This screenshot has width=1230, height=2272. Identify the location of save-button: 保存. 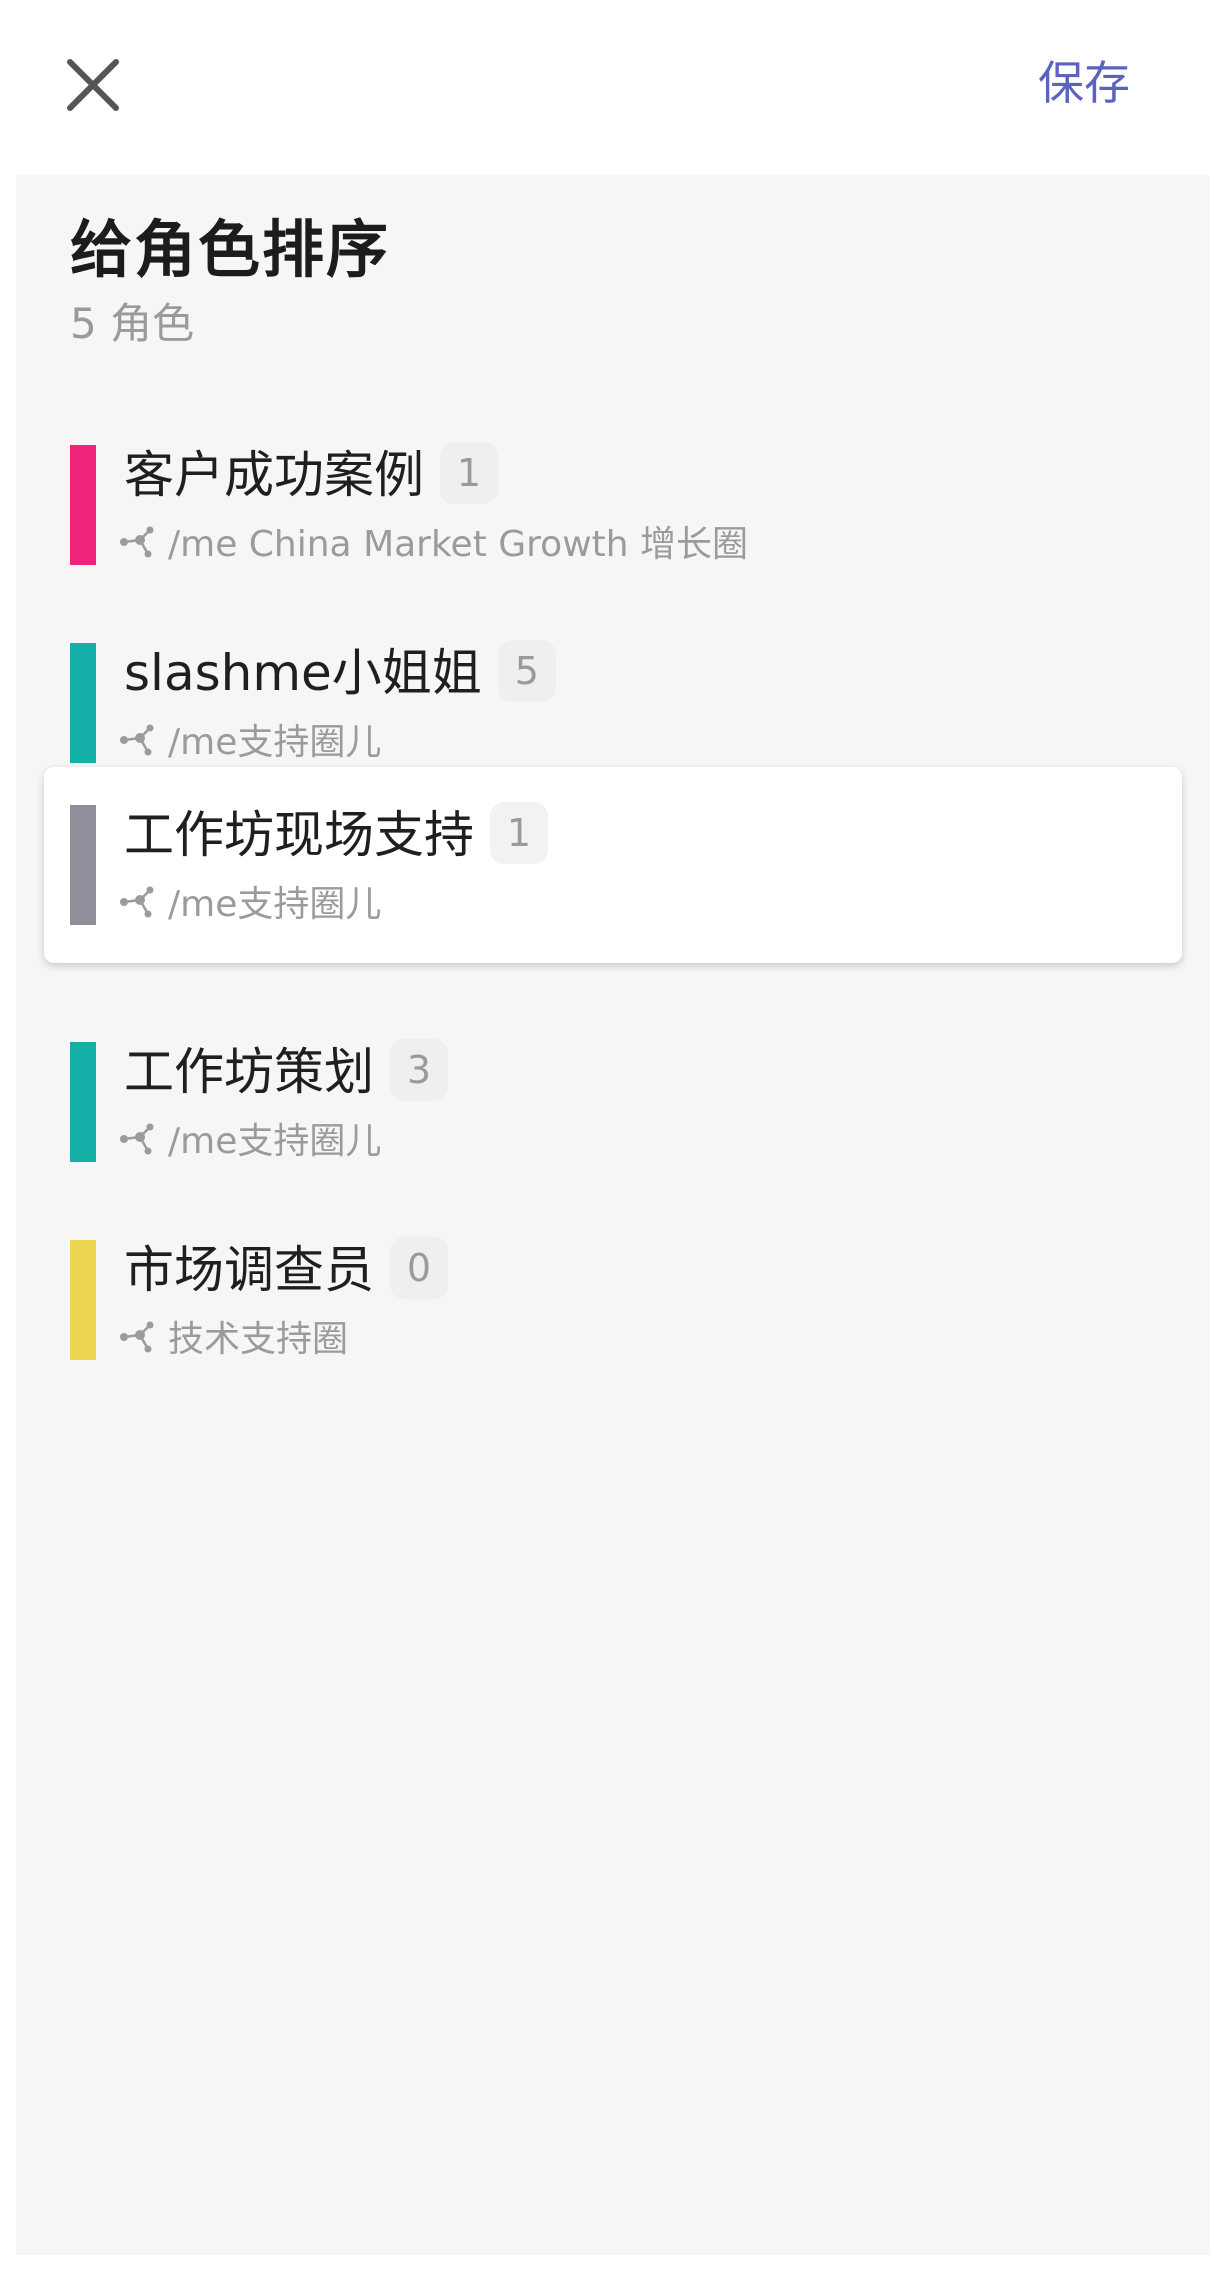
(1084, 83).